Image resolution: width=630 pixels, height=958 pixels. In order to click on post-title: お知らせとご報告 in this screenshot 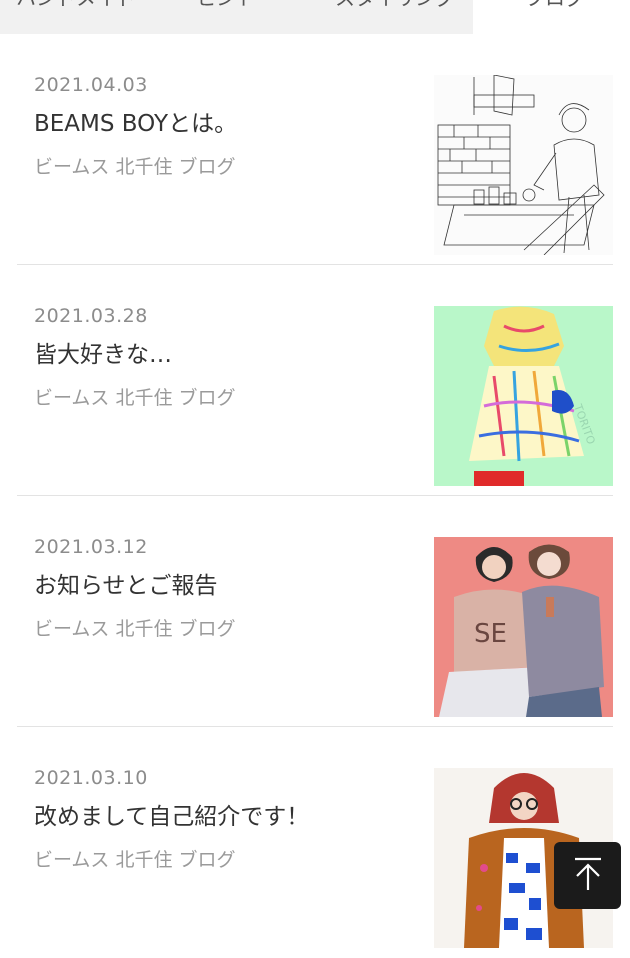, I will do `click(126, 583)`.